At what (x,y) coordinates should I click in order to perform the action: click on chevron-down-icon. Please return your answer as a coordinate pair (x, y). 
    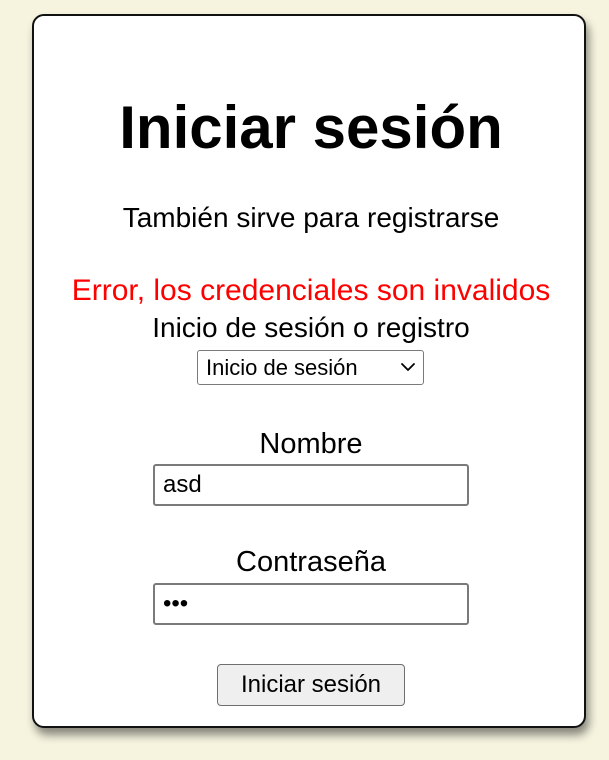
    Looking at the image, I should click on (408, 367).